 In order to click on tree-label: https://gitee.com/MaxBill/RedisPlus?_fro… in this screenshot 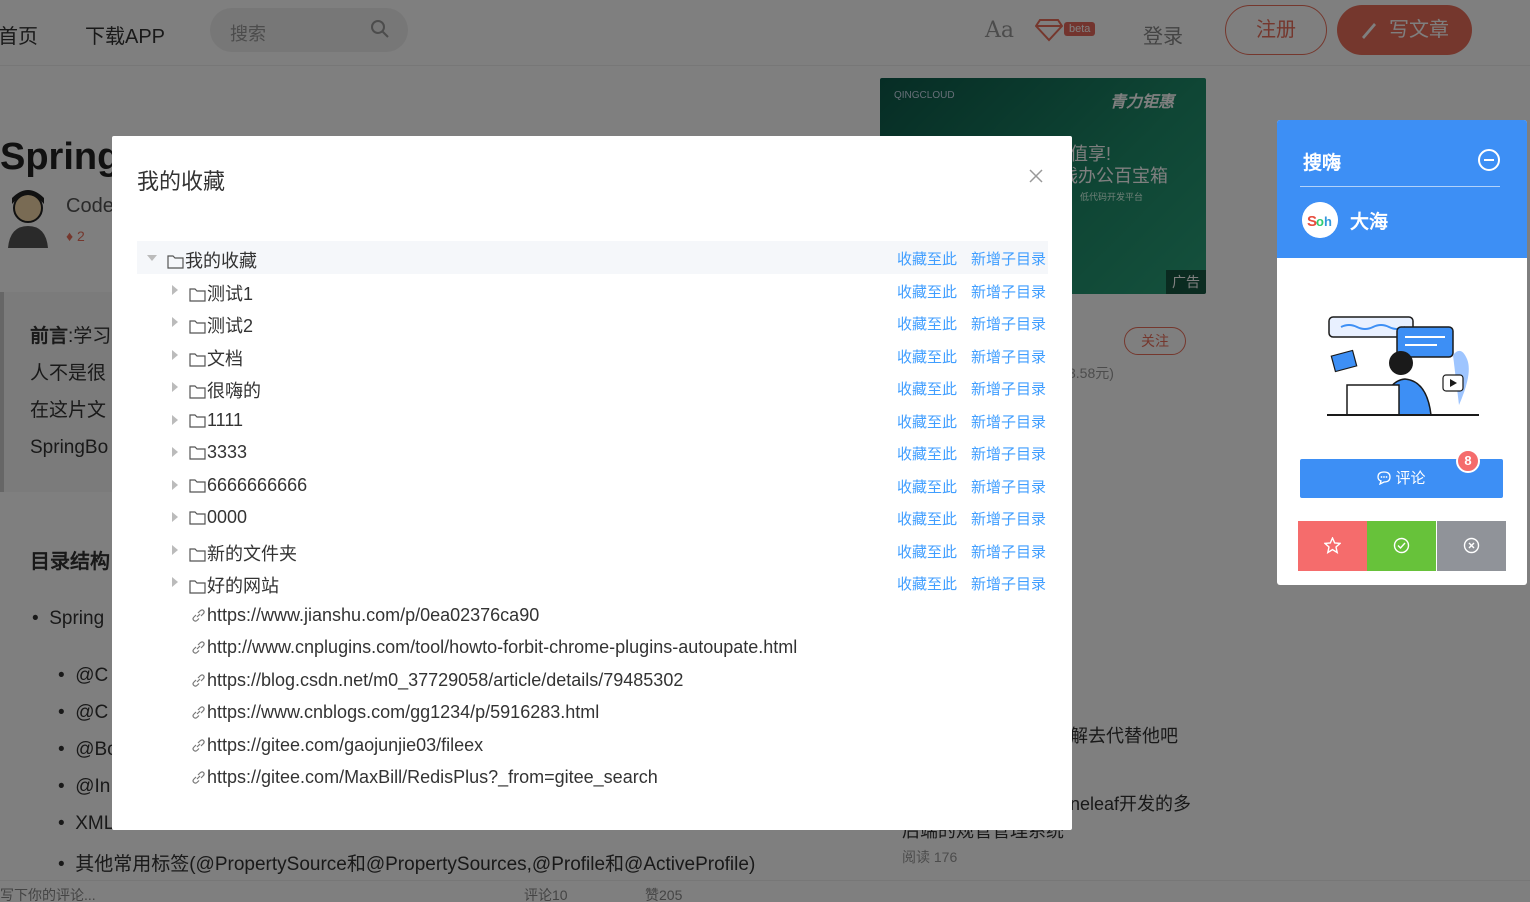, I will do `click(424, 777)`.